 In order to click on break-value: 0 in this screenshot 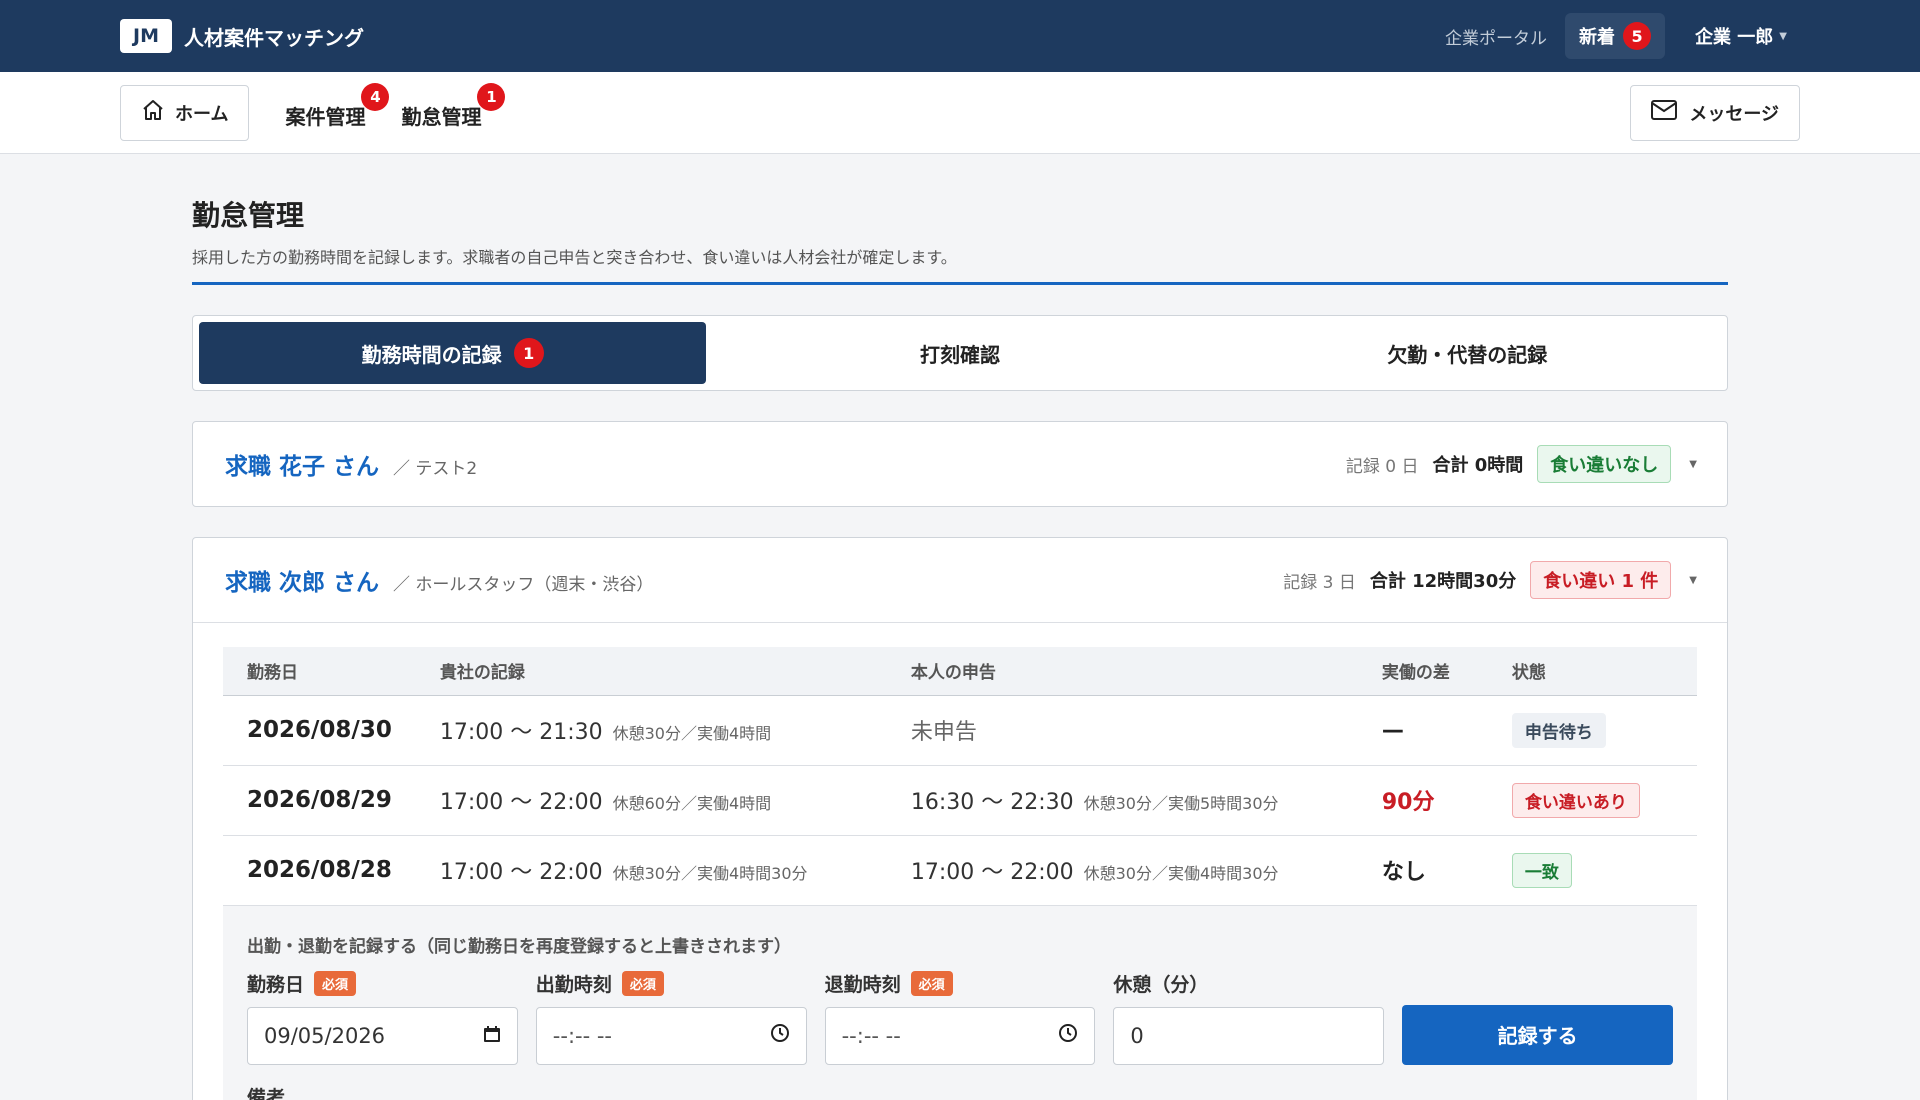, I will do `click(1137, 1035)`.